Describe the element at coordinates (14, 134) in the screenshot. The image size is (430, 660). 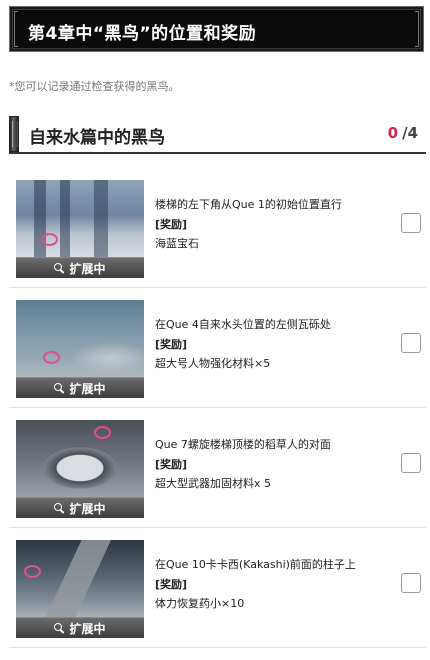
I see `section-emblem-icon` at that location.